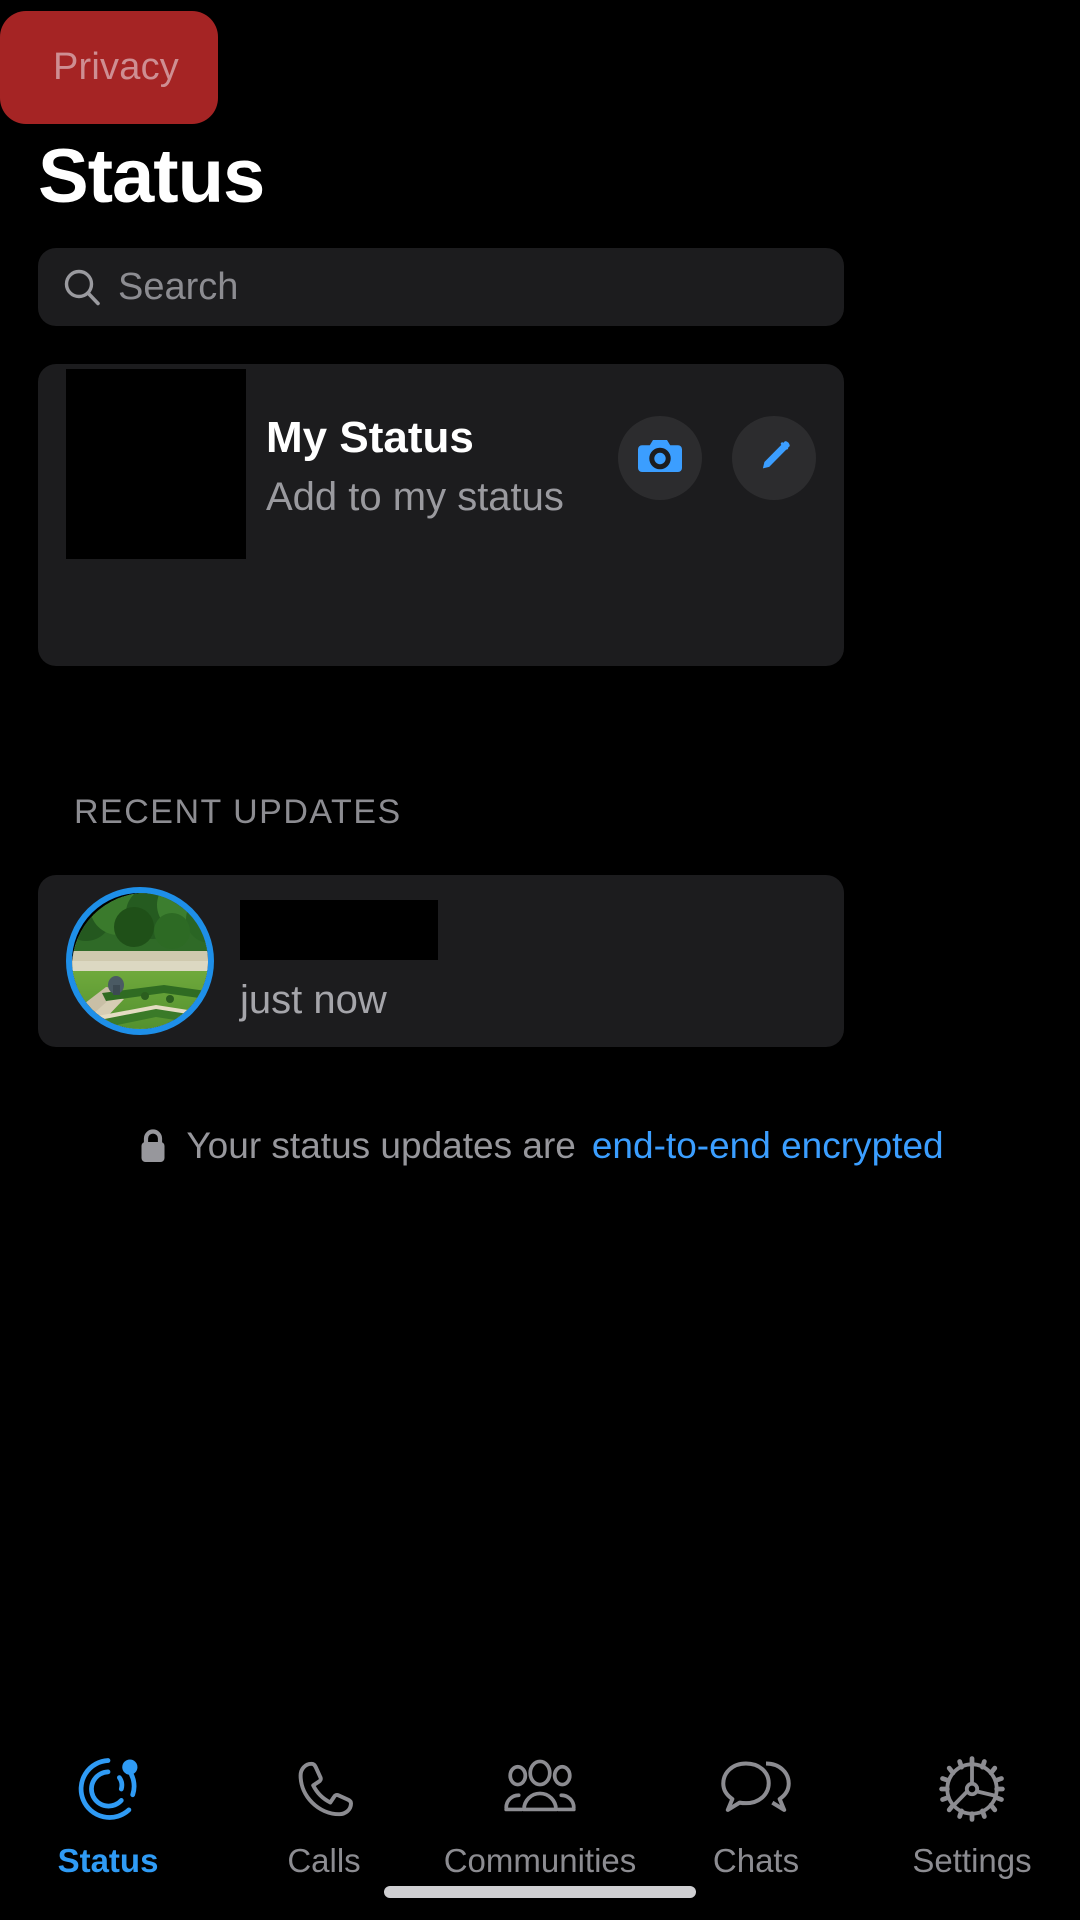 The image size is (1080, 1920). Describe the element at coordinates (370, 437) in the screenshot. I see `my-status-title: My Status` at that location.